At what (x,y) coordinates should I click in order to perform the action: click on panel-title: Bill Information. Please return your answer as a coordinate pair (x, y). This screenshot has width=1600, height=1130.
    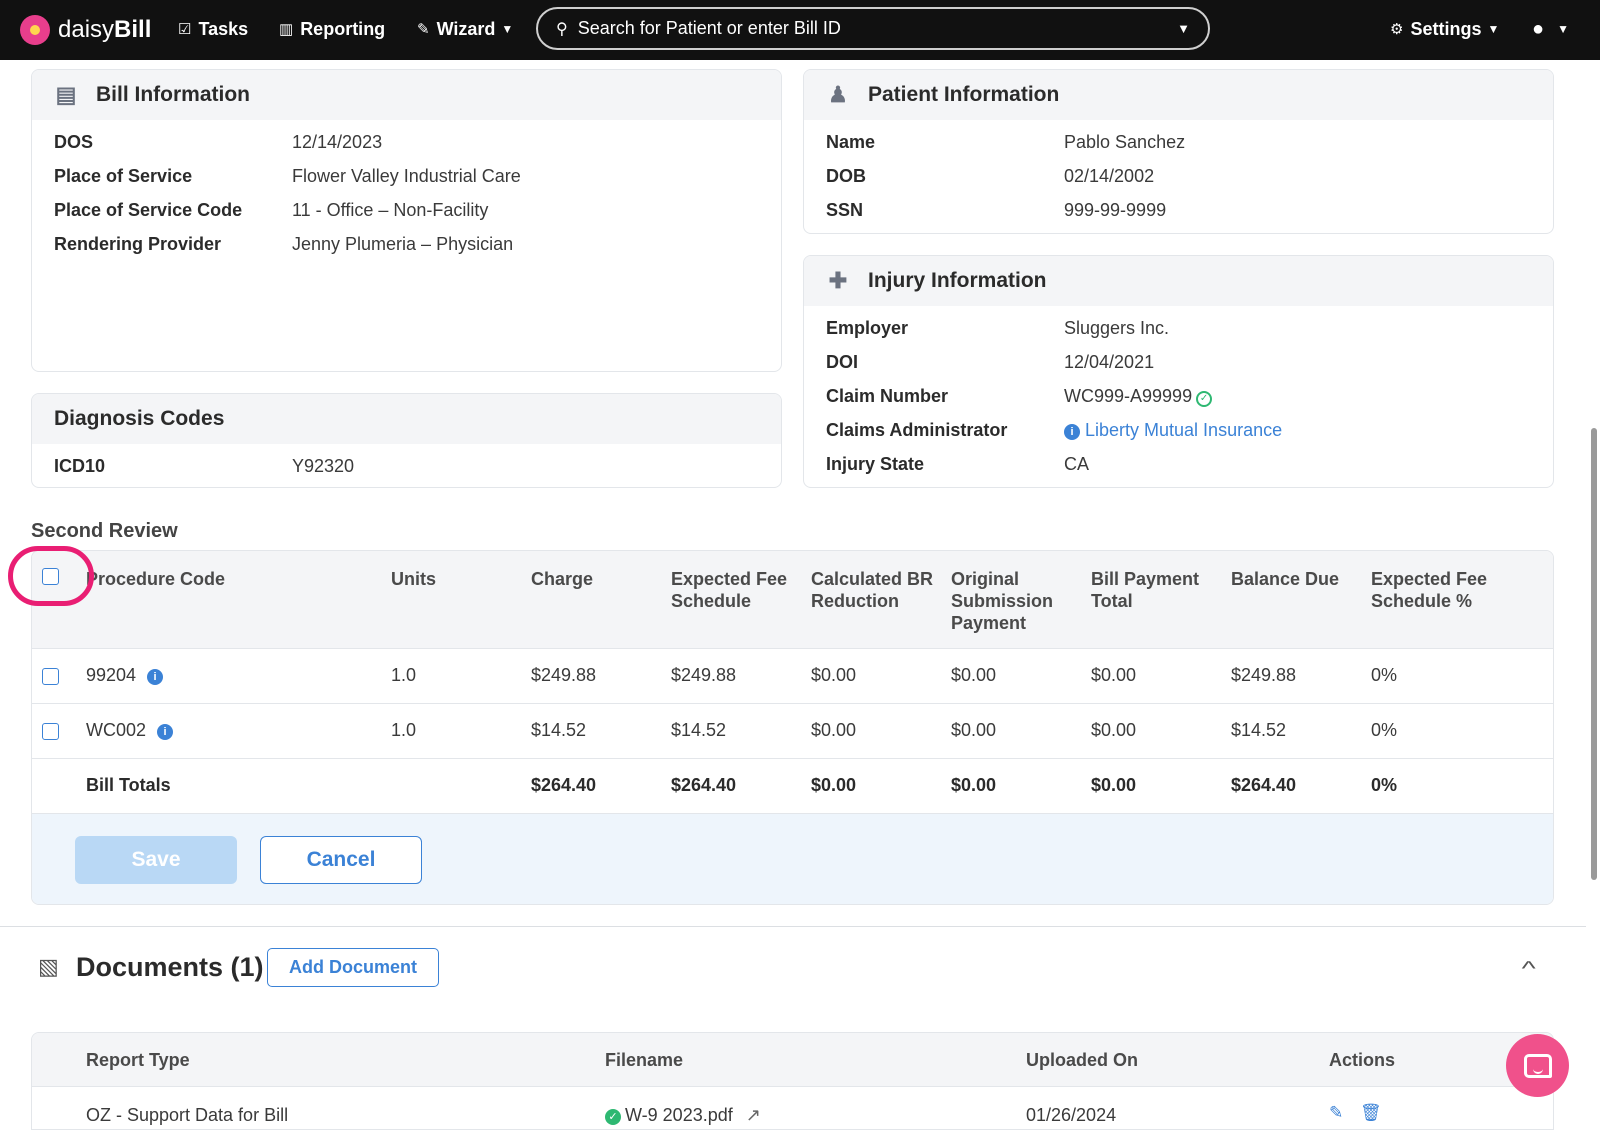
    Looking at the image, I should click on (173, 94).